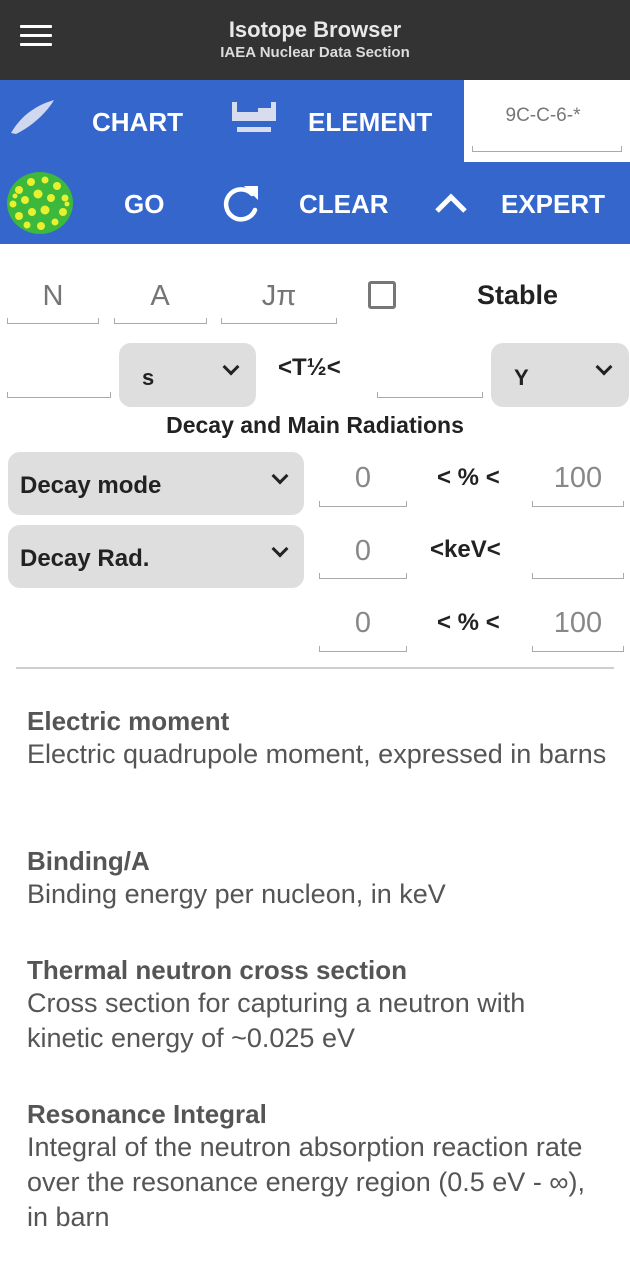 Image resolution: width=630 pixels, height=1280 pixels. What do you see at coordinates (521, 377) in the screenshot?
I see `halflife-max-unit-value: Y` at bounding box center [521, 377].